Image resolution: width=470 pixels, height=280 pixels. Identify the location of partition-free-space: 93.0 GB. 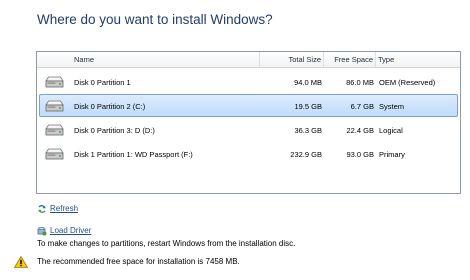
(360, 154).